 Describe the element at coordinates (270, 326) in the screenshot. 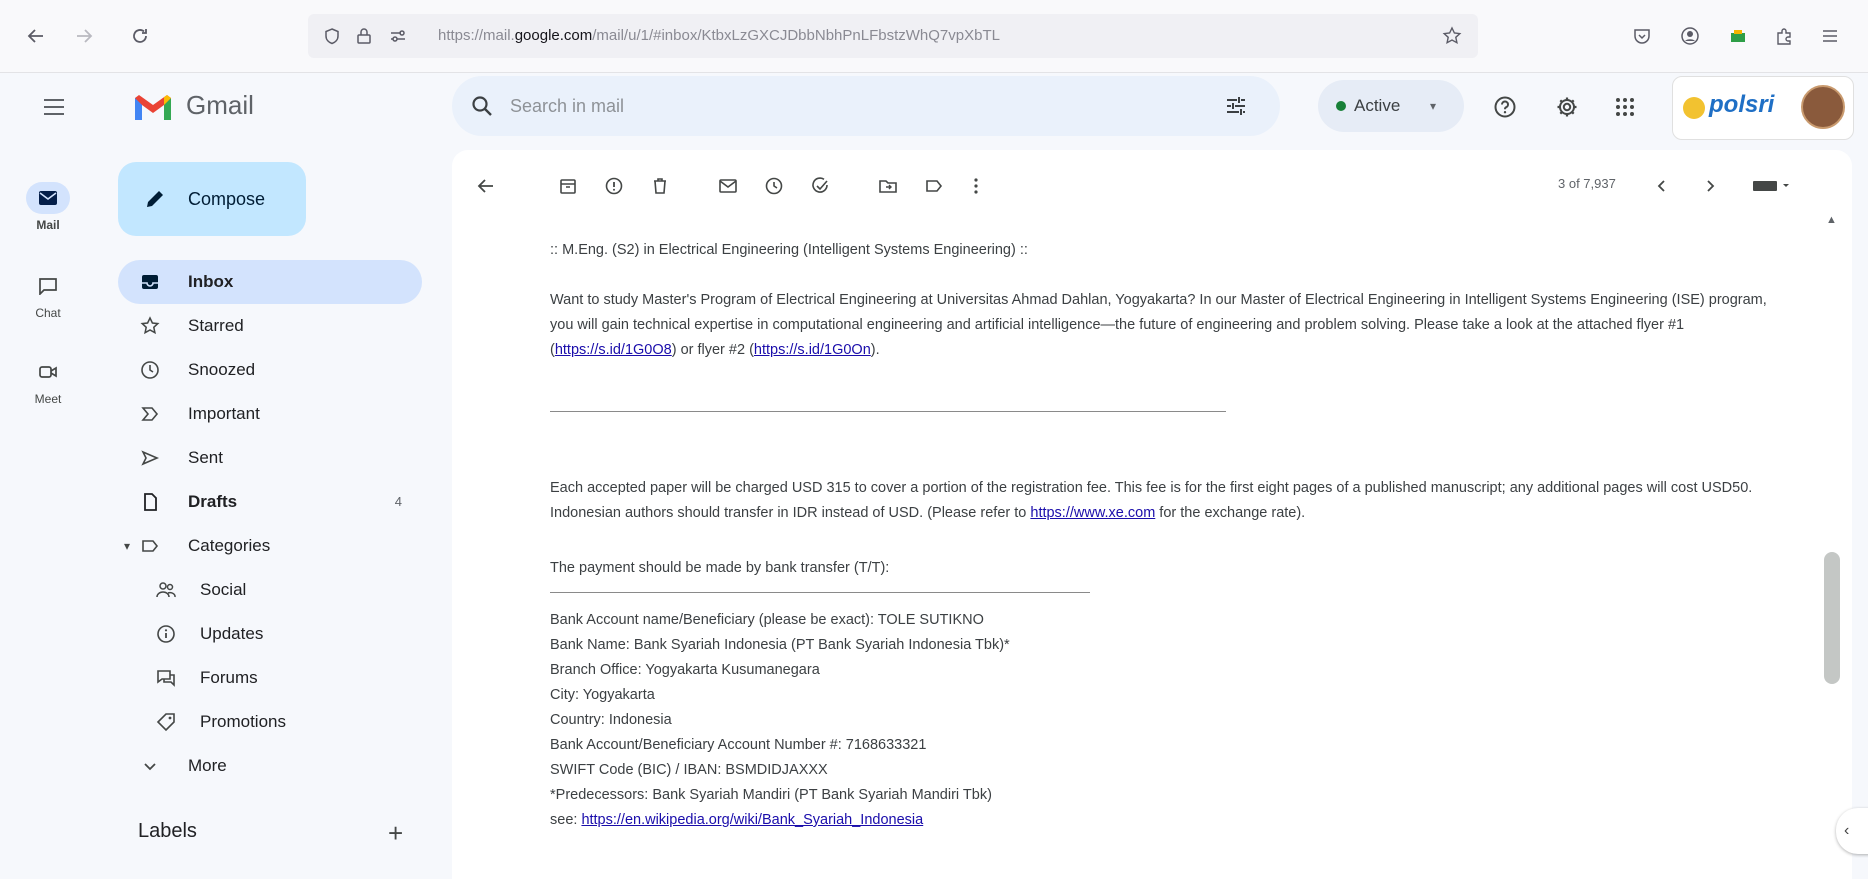

I see `sidebar-item-starred: Starred` at that location.